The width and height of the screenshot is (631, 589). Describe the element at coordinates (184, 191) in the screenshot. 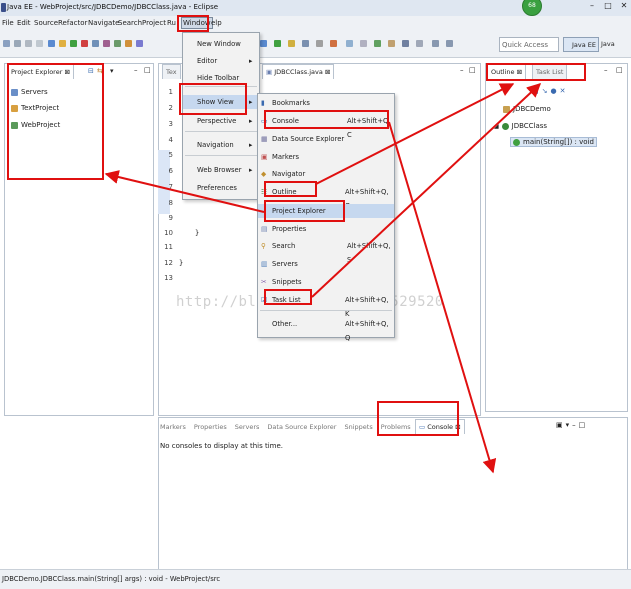

I see `arrow-to-project-explorer` at that location.